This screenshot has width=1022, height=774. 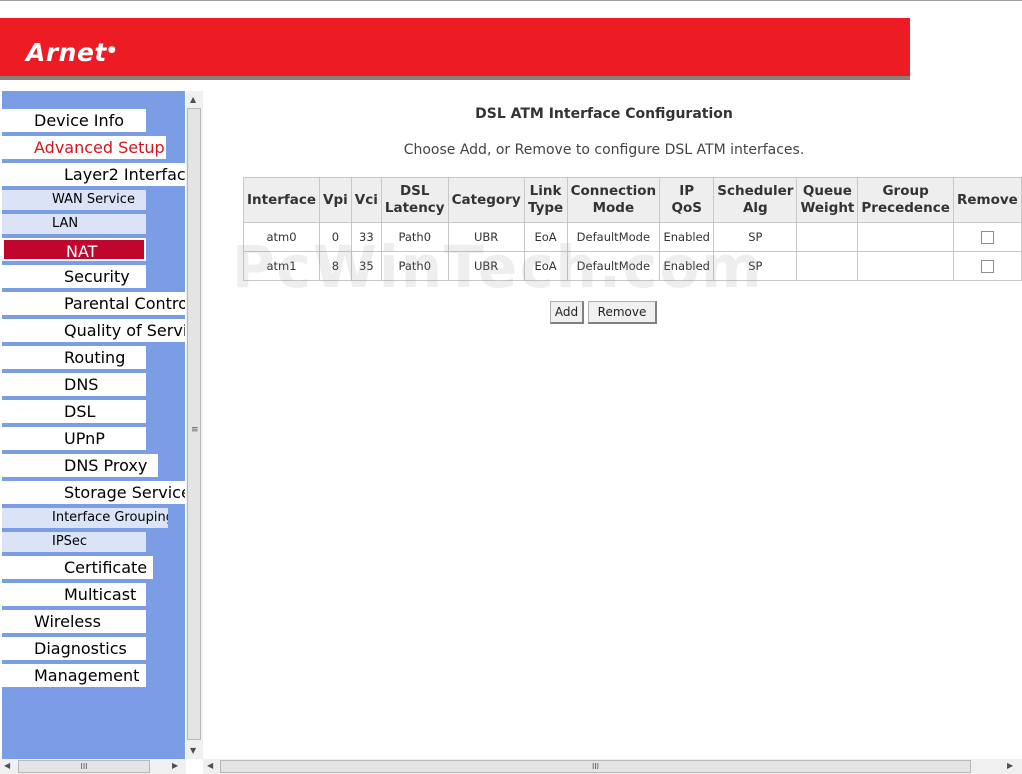 I want to click on sidebar-item-storage-service: Storage Service, so click(x=93, y=492).